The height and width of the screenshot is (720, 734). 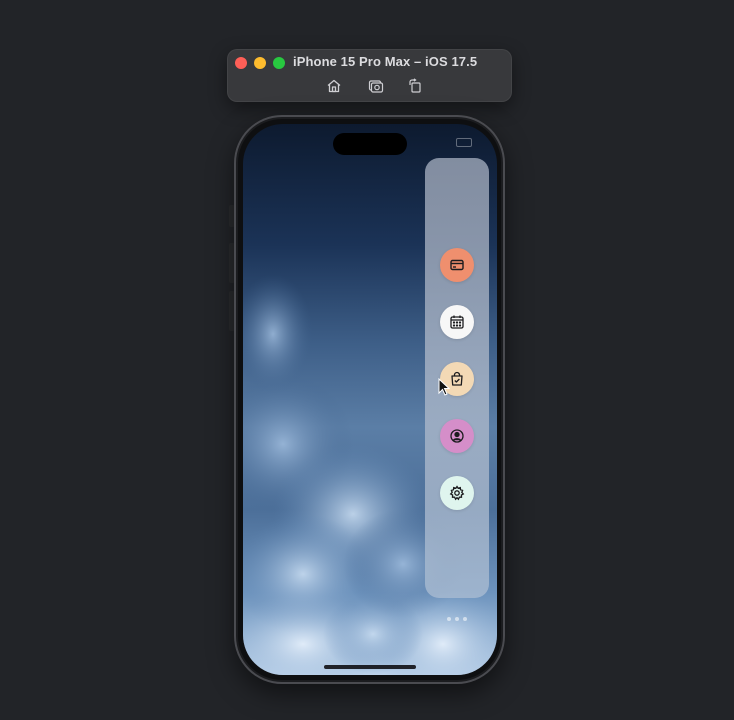 I want to click on user-circle-icon, so click(x=457, y=436).